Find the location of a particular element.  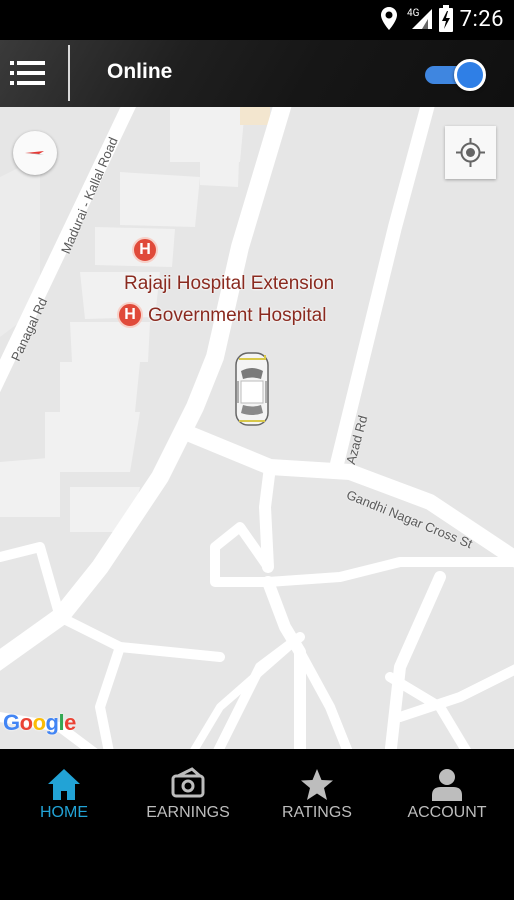

nav-earnings-label: EARNINGS is located at coordinates (188, 812).